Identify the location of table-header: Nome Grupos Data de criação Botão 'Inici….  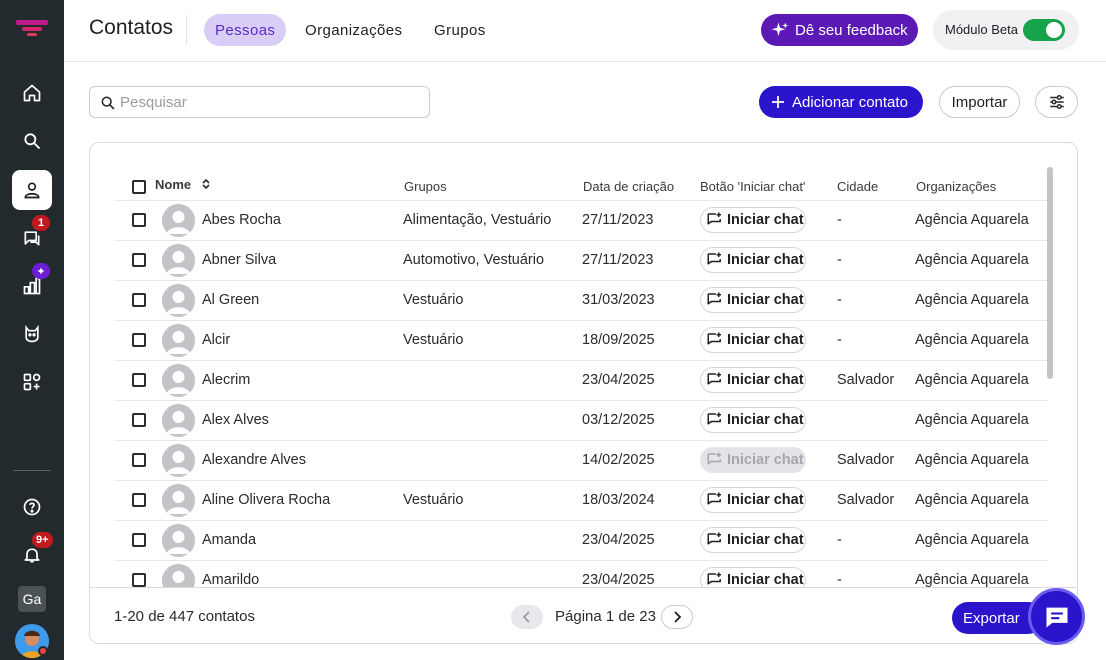
(581, 187).